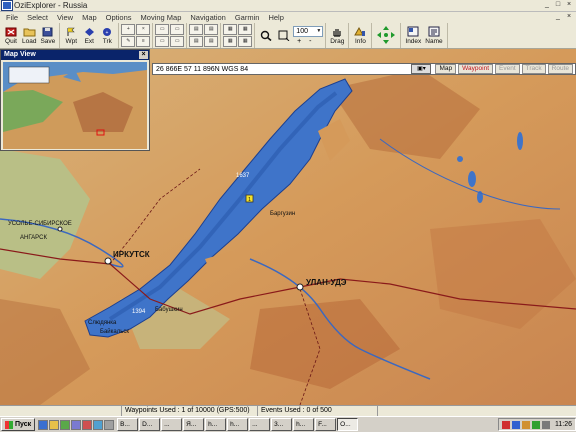 This screenshot has width=576, height=432. What do you see at coordinates (162, 41) in the screenshot?
I see `track-save-icon: ▭` at bounding box center [162, 41].